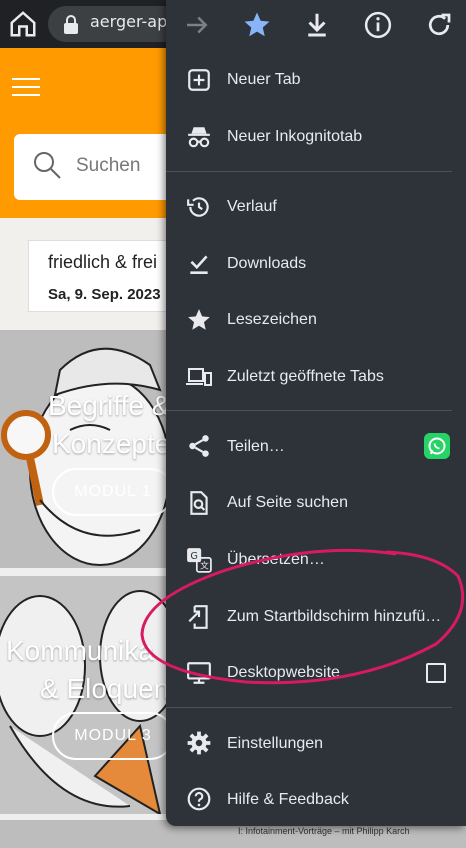  Describe the element at coordinates (305, 376) in the screenshot. I see `menu-item-label: Zuletzt geöffnete Tabs` at that location.